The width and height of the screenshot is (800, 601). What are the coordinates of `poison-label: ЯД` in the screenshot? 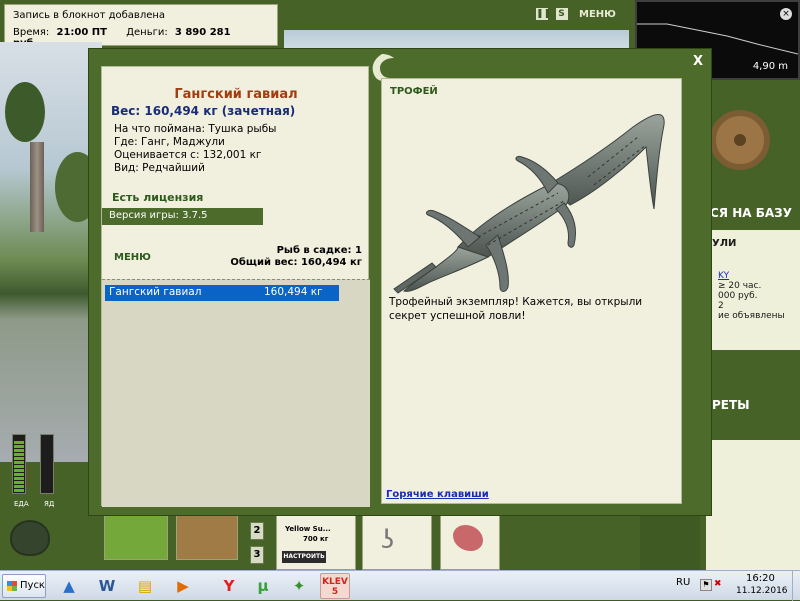 It's located at (49, 504).